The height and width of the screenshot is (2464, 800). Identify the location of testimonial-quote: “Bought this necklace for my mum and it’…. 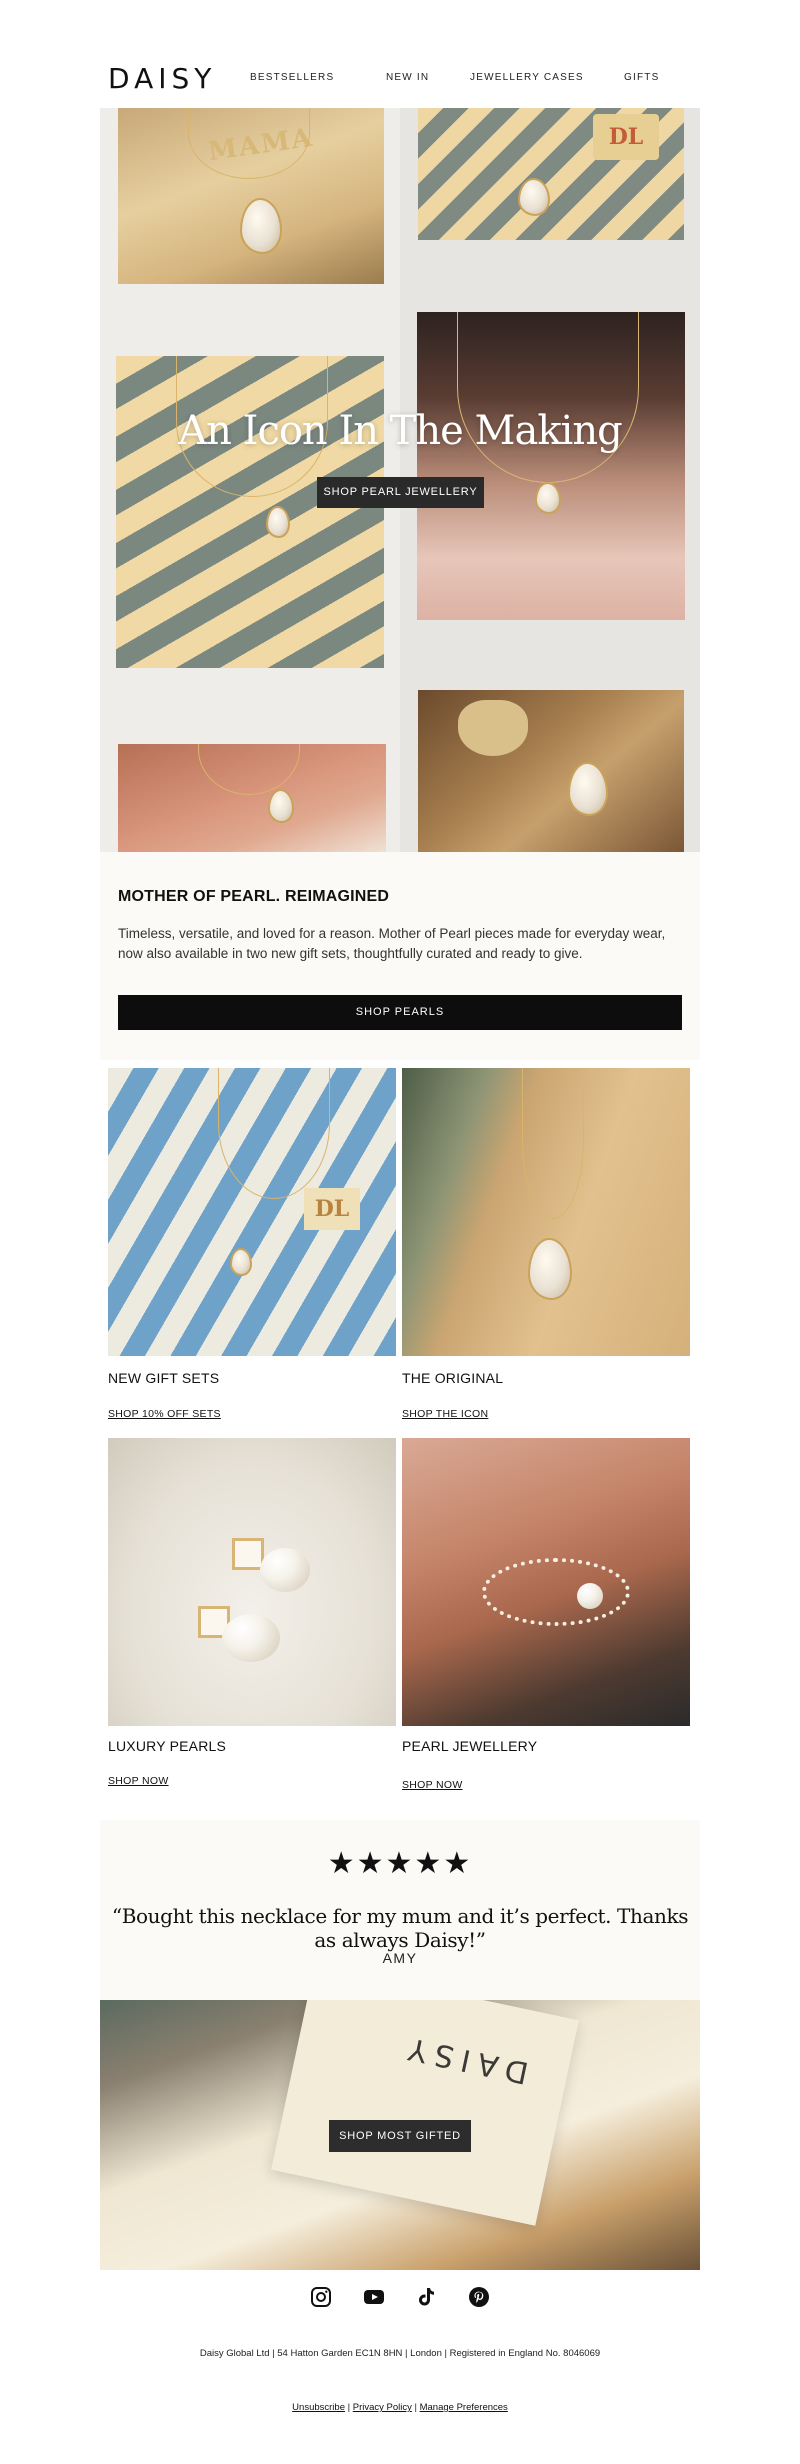
(400, 1928).